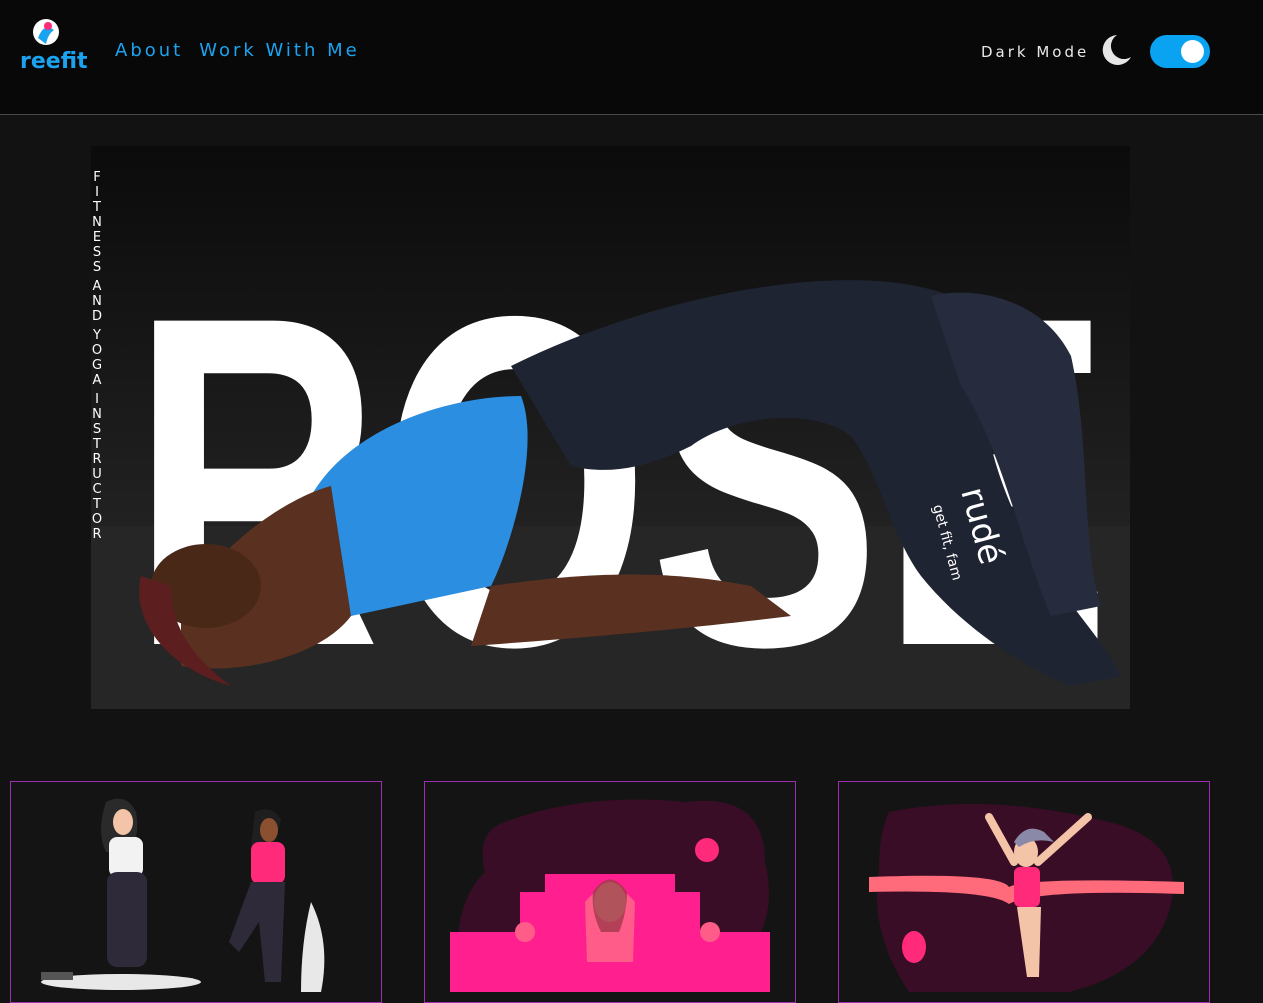  I want to click on toggle-knob, so click(1192, 51).